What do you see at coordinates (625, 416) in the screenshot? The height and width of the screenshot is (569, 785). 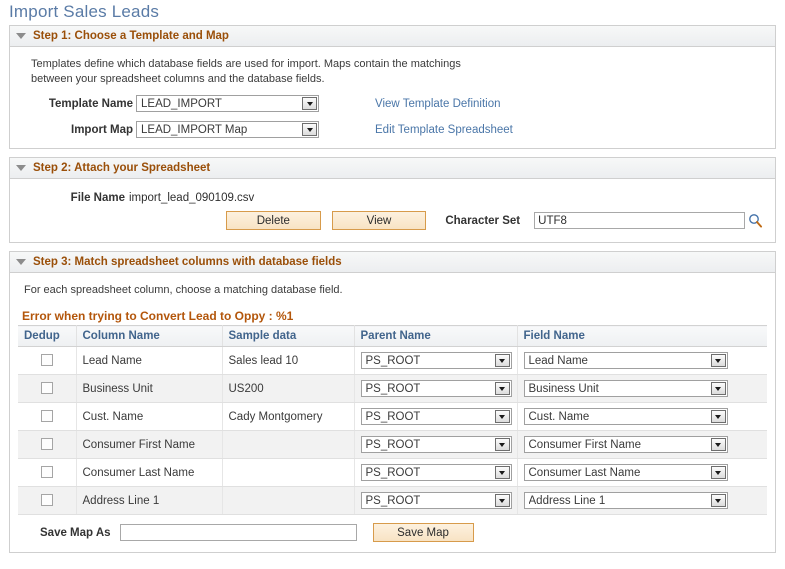 I see `field-name-select: Cust. Name` at bounding box center [625, 416].